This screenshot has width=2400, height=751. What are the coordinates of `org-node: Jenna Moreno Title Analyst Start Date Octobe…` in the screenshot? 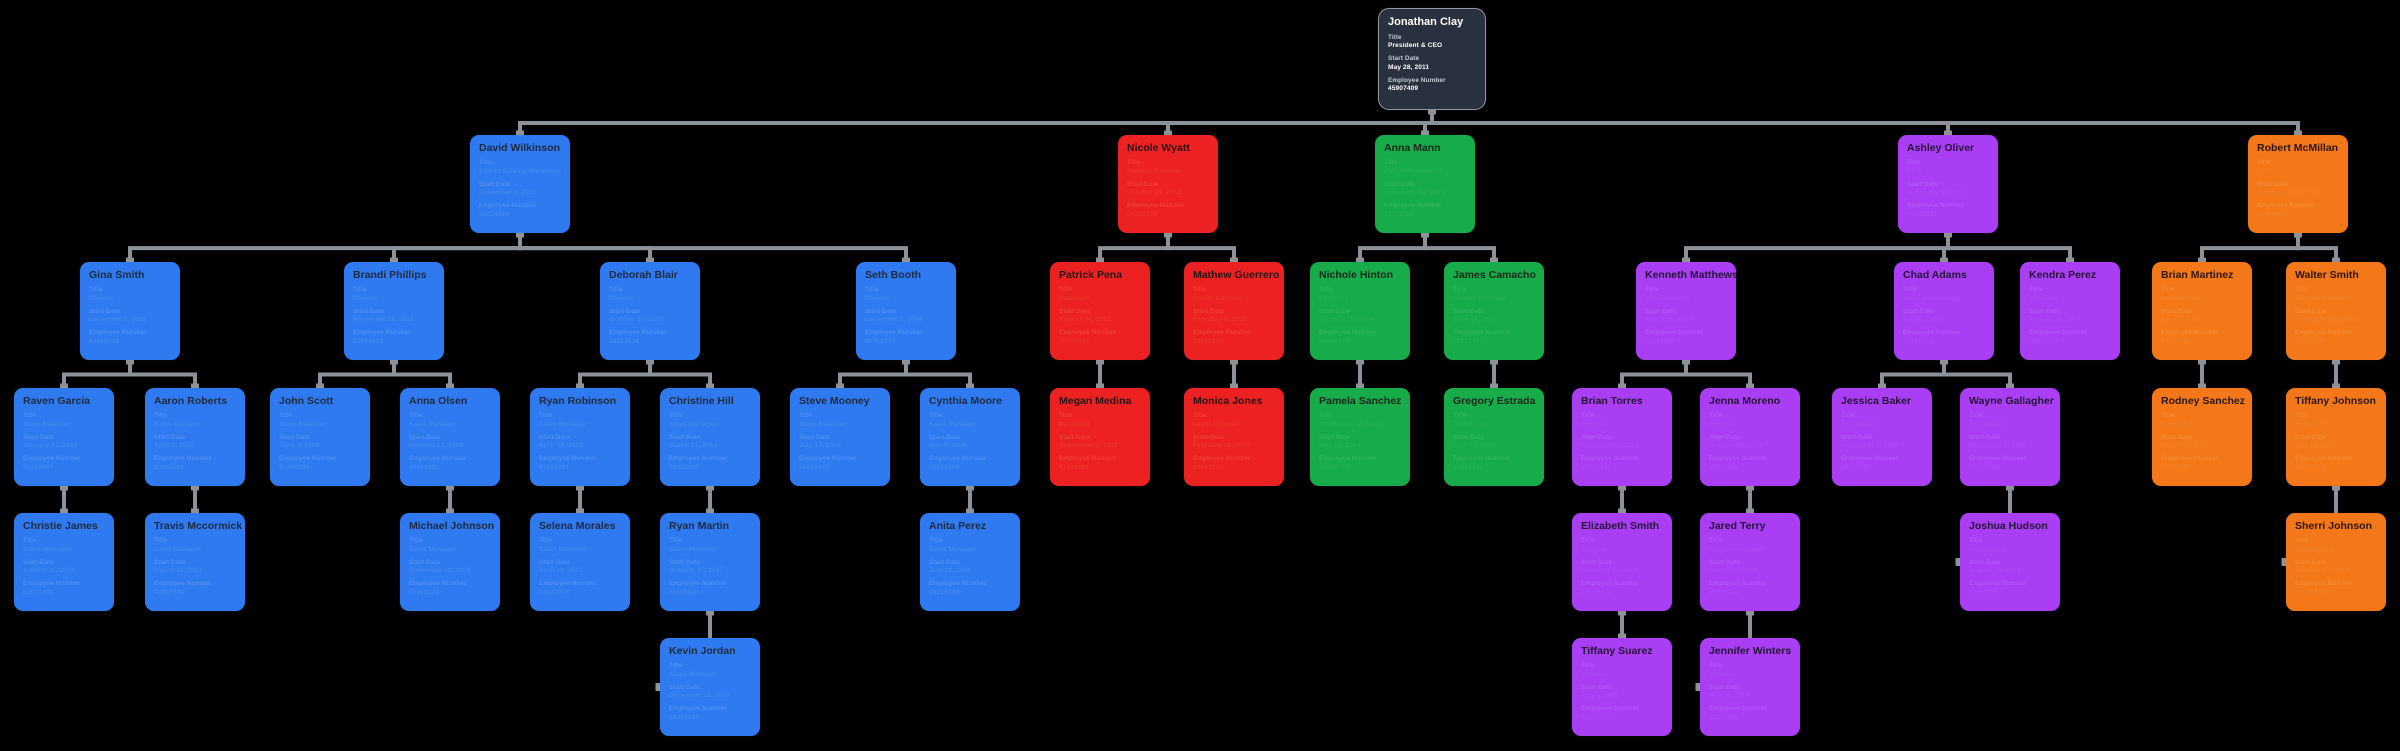 It's located at (1750, 437).